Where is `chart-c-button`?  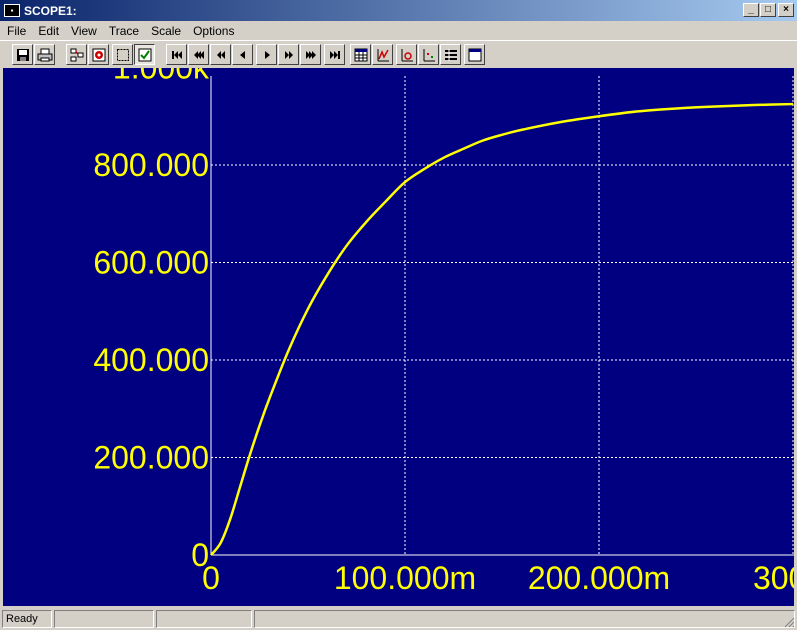 chart-c-button is located at coordinates (428, 54).